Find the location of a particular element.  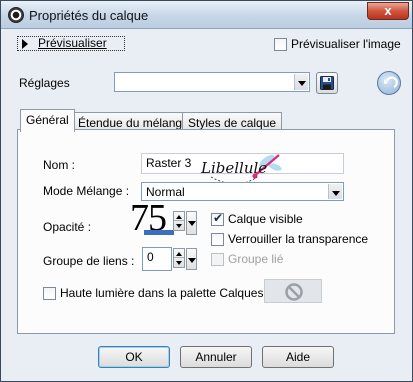

lock-transparency-label: Verrouiller la transparence is located at coordinates (298, 239).